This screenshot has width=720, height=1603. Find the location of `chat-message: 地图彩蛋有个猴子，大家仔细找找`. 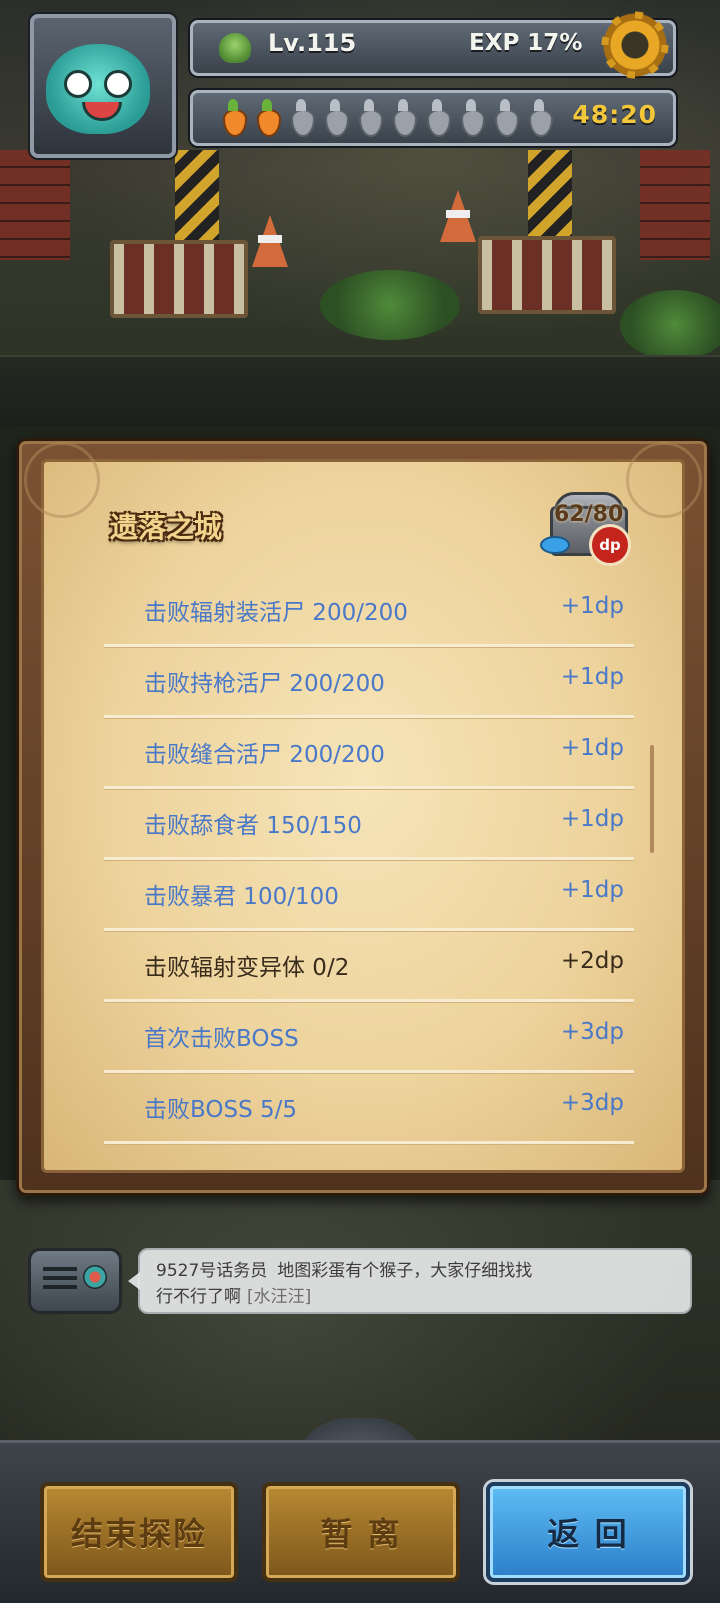

chat-message: 地图彩蛋有个猴子，大家仔细找找 is located at coordinates (405, 1271).